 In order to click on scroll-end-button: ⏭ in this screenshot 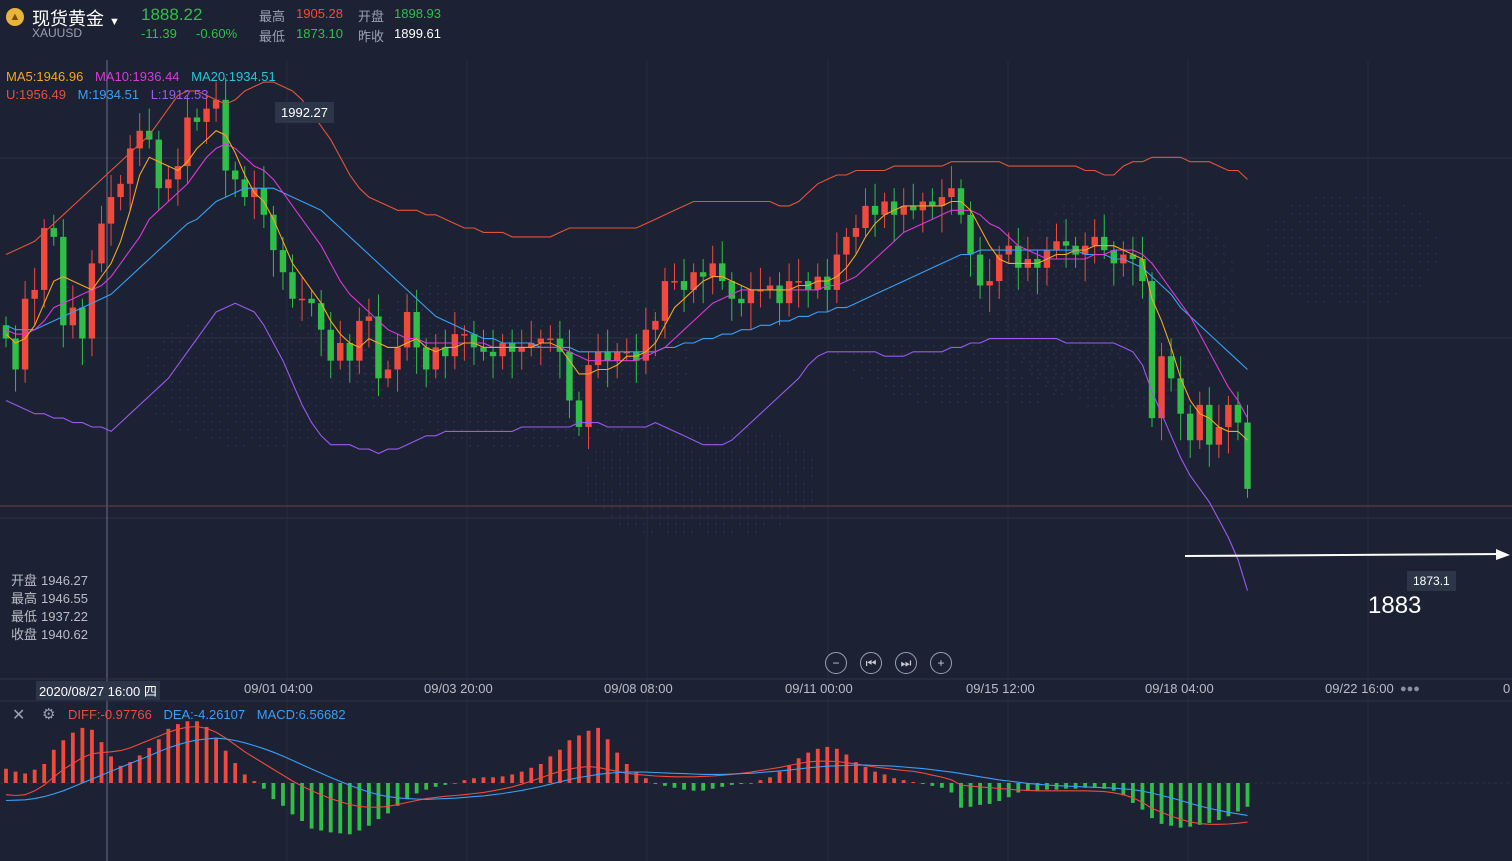, I will do `click(906, 663)`.